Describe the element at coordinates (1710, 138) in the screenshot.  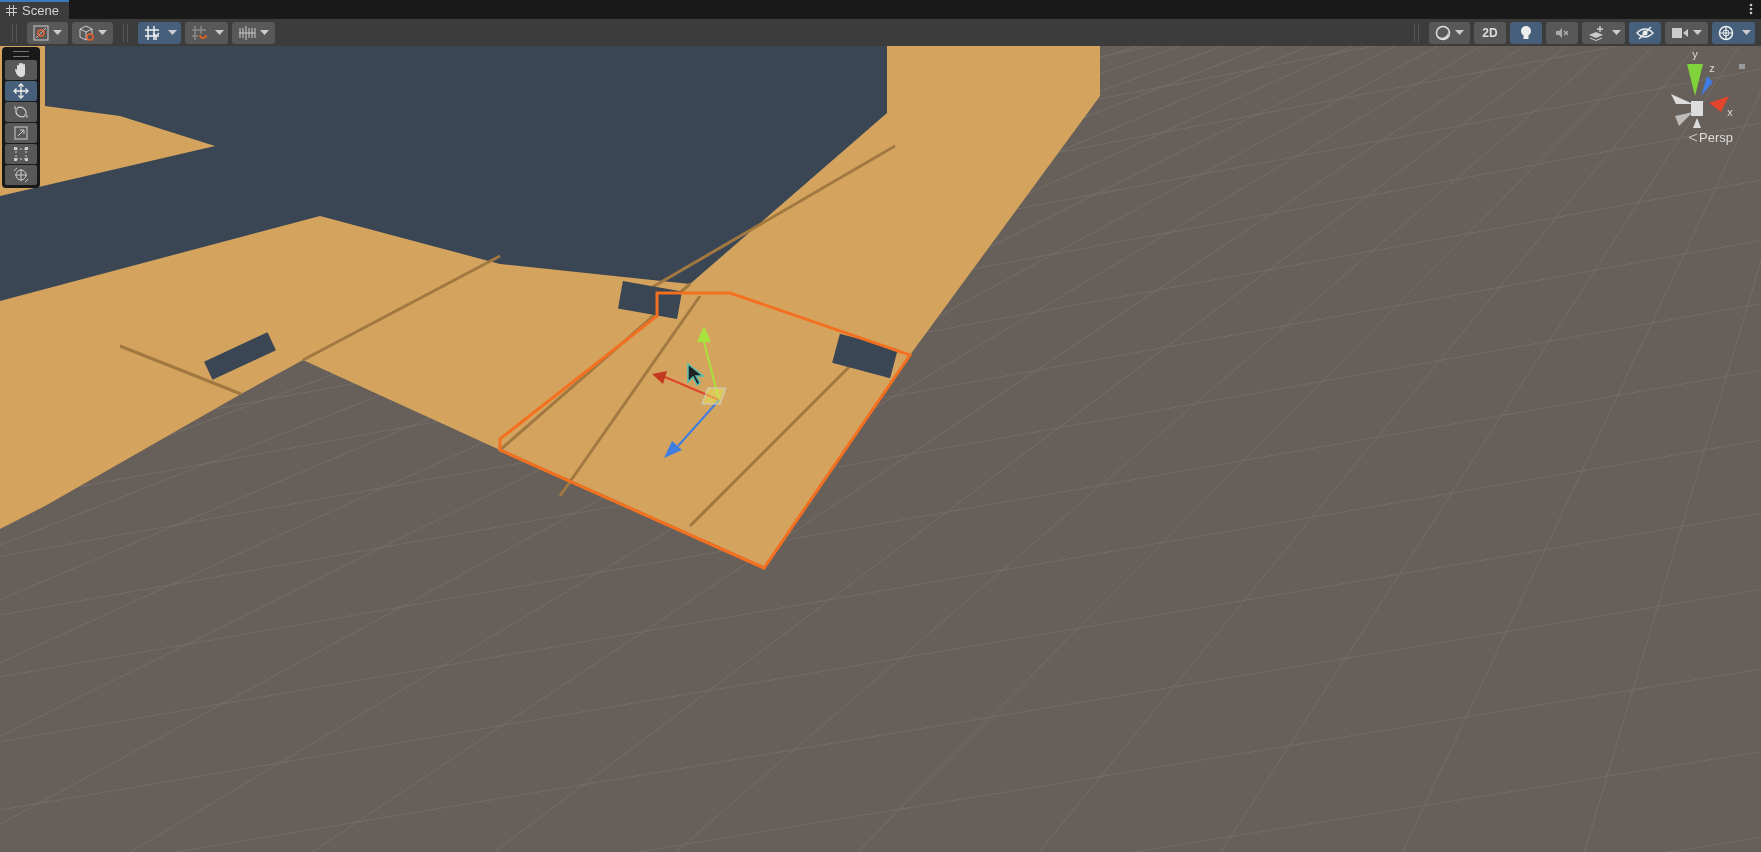
I see `projection-toggle: Persp` at that location.